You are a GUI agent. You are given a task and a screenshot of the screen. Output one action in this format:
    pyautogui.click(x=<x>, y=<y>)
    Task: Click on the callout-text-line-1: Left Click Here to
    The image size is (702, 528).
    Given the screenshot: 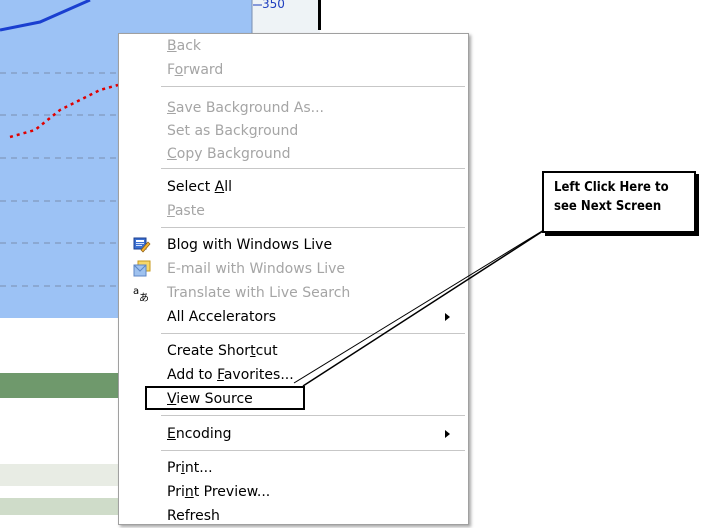 What is the action you would take?
    pyautogui.click(x=611, y=187)
    